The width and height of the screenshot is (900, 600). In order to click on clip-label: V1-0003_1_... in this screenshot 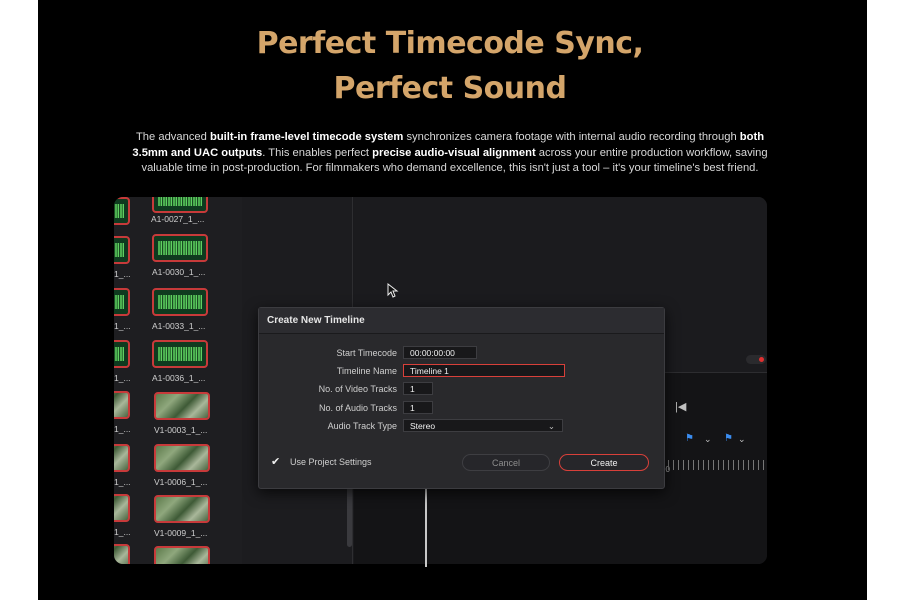, I will do `click(181, 430)`.